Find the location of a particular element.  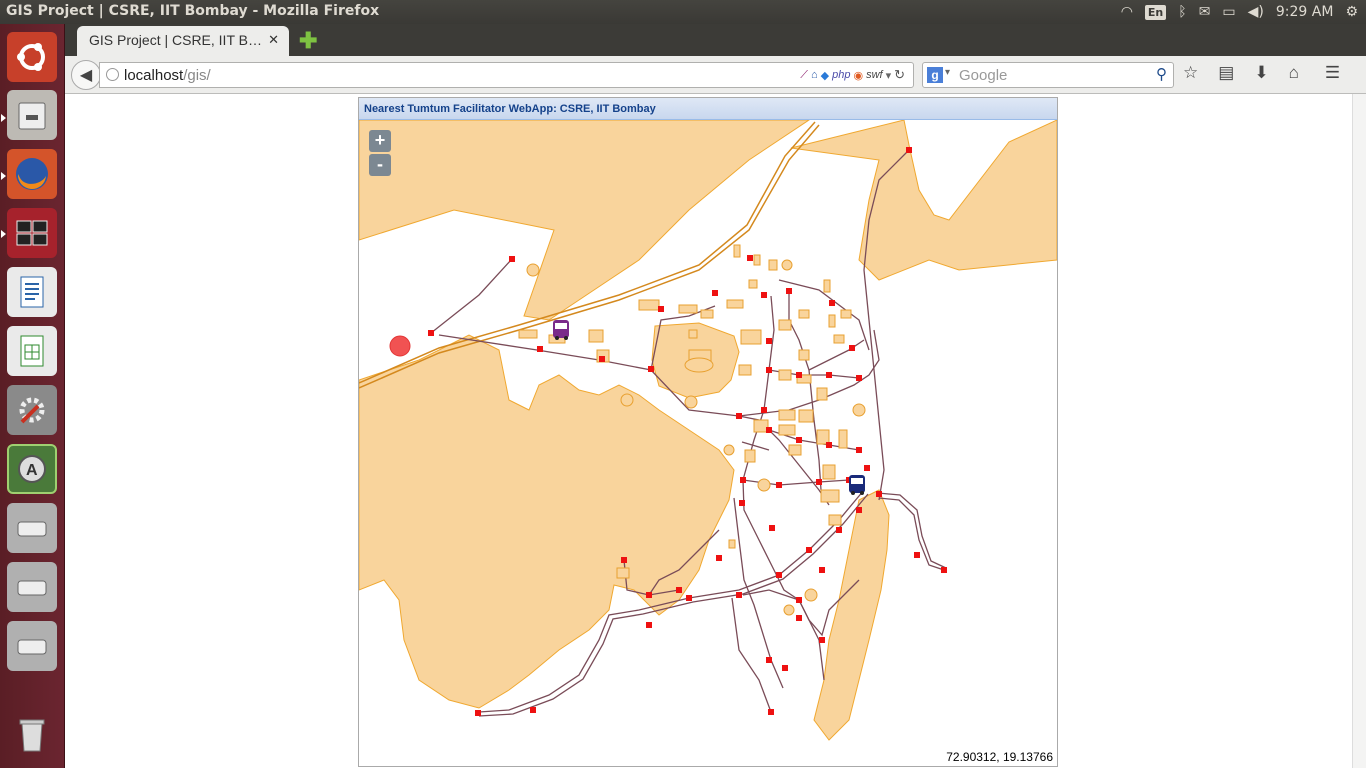

globe-icon is located at coordinates (112, 74).